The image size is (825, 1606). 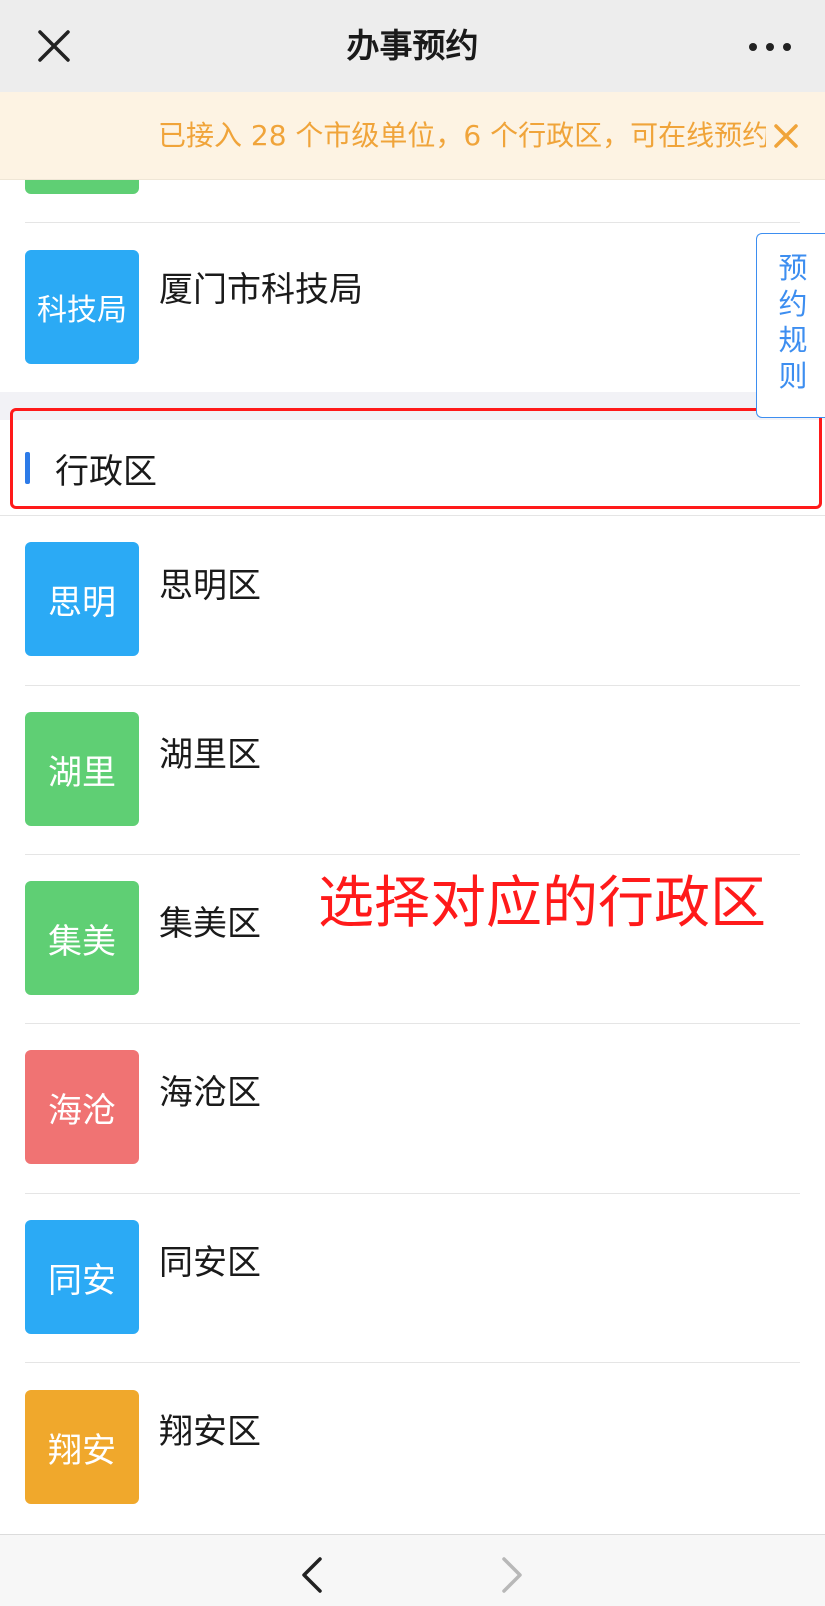 I want to click on district-row-siming: 思明 思明区, so click(x=412, y=600).